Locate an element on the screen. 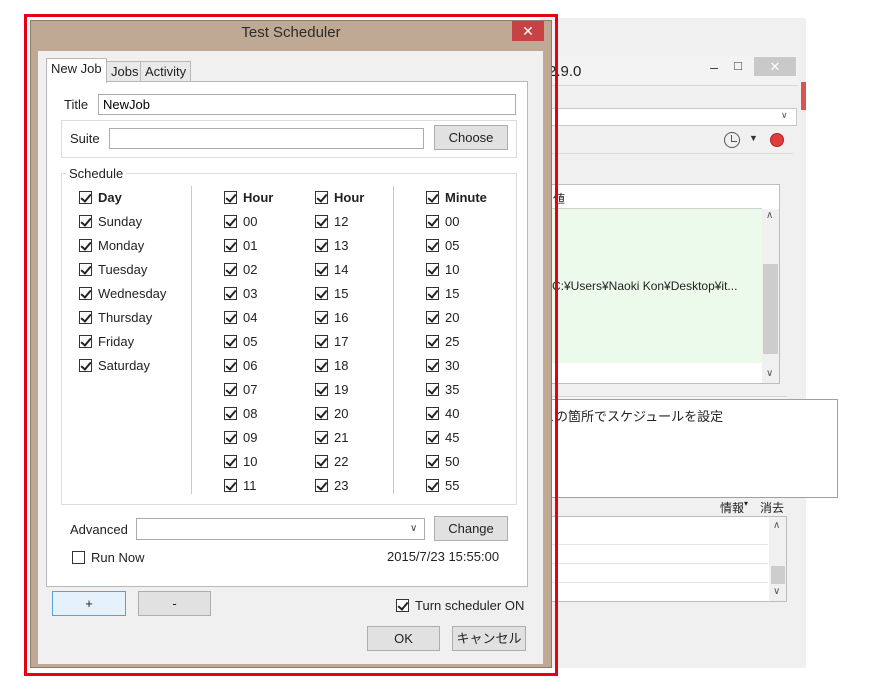  scrollbar-thumb is located at coordinates (770, 309).